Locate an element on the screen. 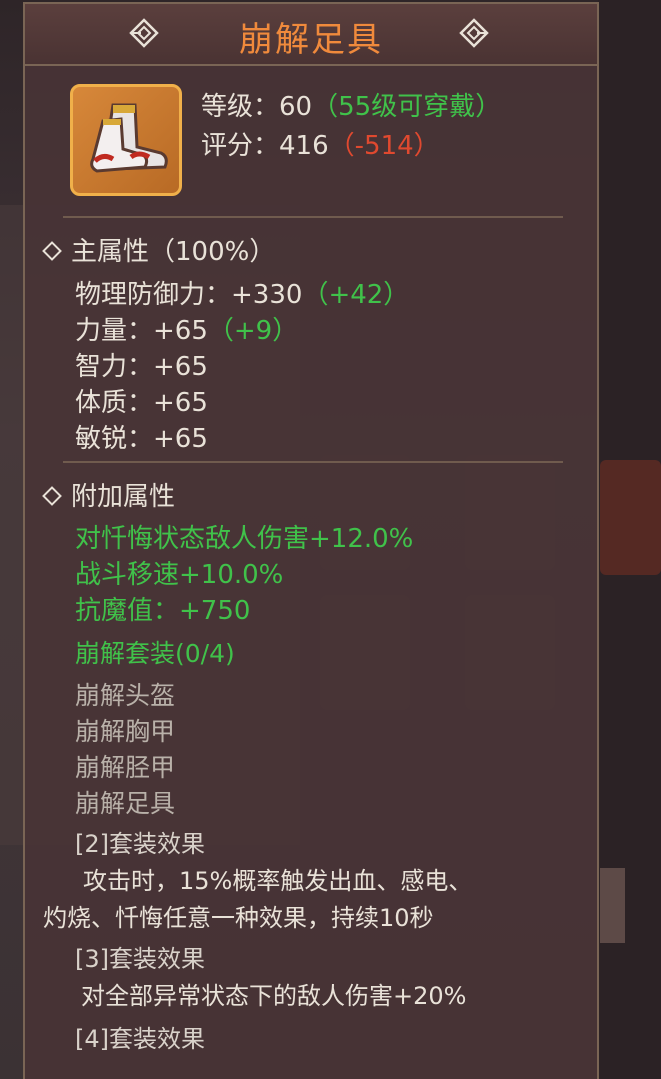 This screenshot has width=661, height=1079. set-piece: 崩解足具 is located at coordinates (125, 803).